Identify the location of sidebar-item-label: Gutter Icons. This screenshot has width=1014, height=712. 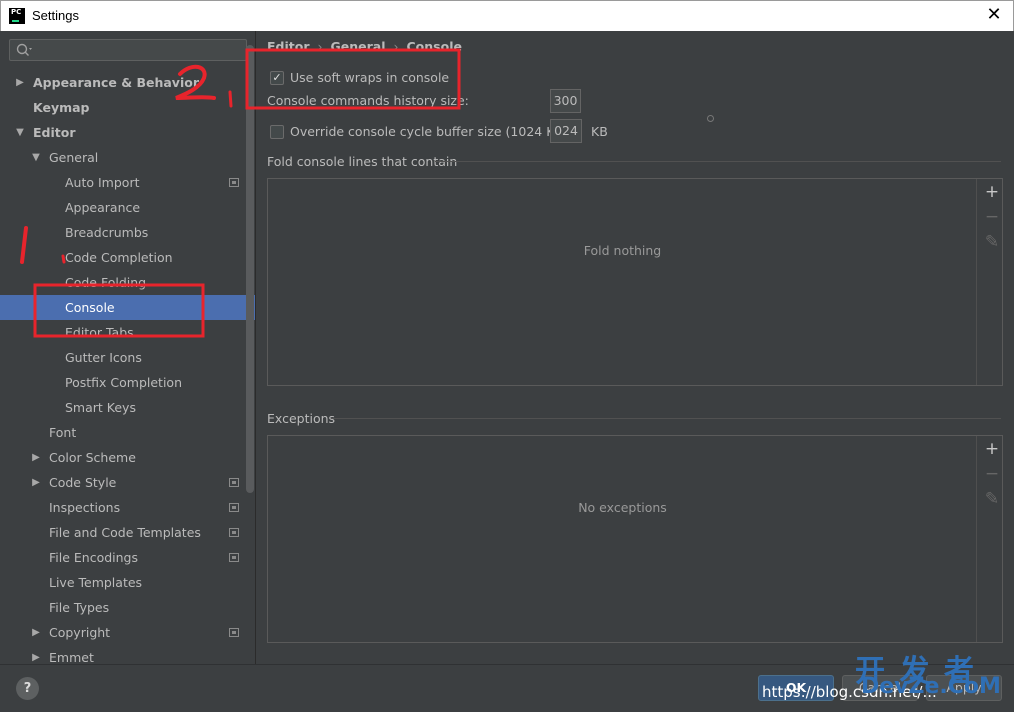
(103, 357).